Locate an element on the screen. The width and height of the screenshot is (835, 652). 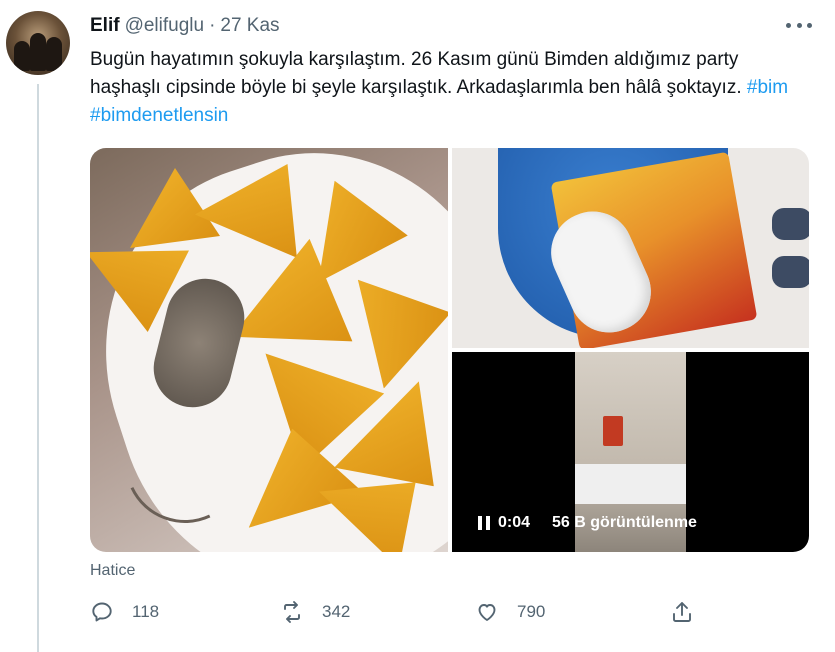
thread-line is located at coordinates (38, 368).